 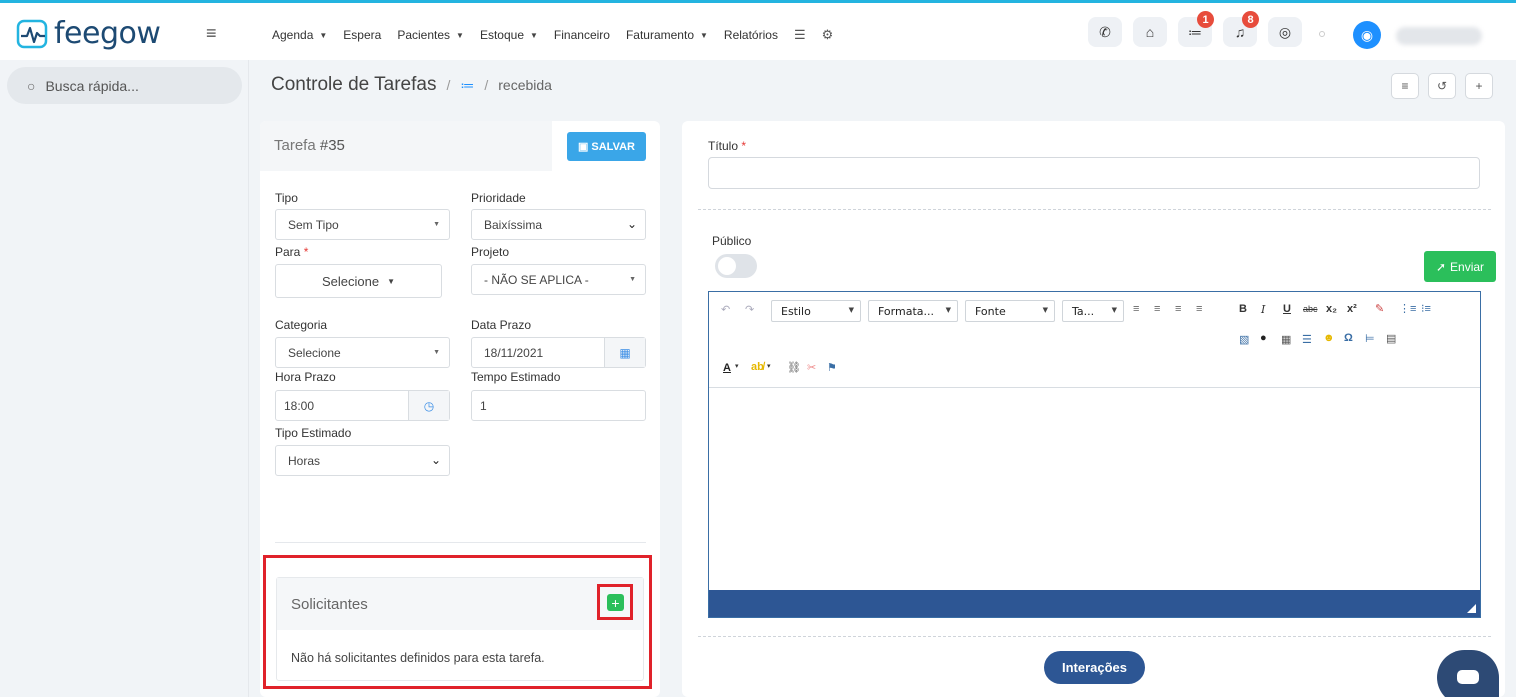 I want to click on database-icon: ☰, so click(x=800, y=35).